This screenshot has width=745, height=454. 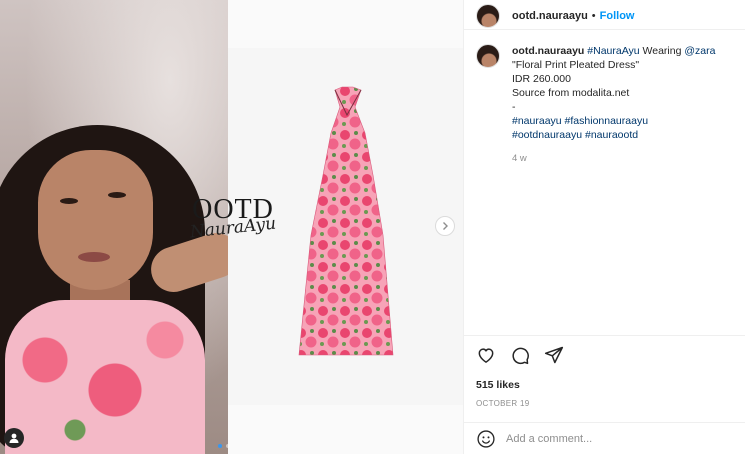 I want to click on user-tag-icon, so click(x=14, y=438).